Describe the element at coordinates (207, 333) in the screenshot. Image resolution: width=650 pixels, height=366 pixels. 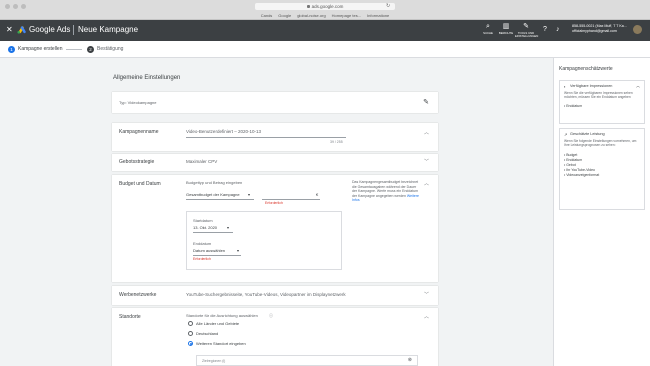
I see `radio-germany-label: Deutschland` at that location.